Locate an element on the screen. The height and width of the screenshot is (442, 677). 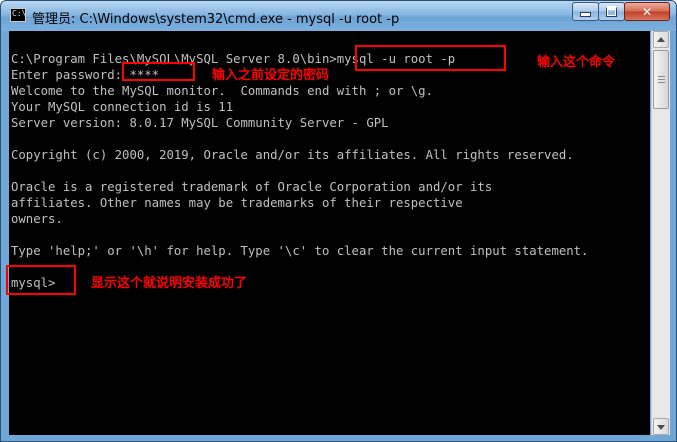
command-annotation: 输入这个命令 is located at coordinates (576, 62).